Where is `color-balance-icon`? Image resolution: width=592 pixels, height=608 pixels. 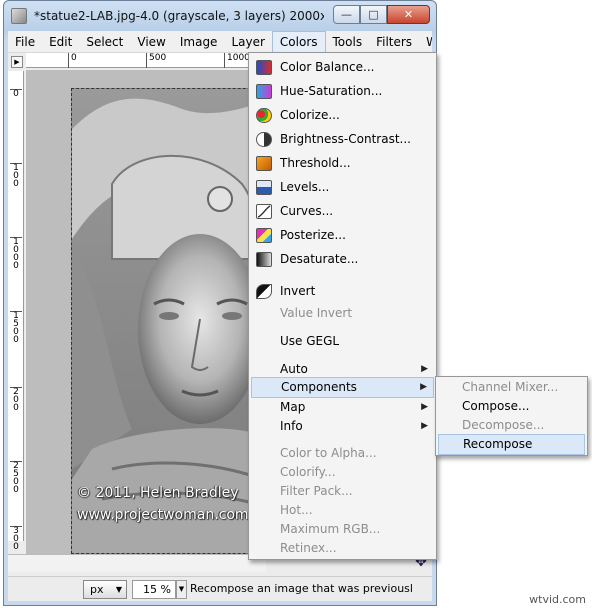 color-balance-icon is located at coordinates (264, 67).